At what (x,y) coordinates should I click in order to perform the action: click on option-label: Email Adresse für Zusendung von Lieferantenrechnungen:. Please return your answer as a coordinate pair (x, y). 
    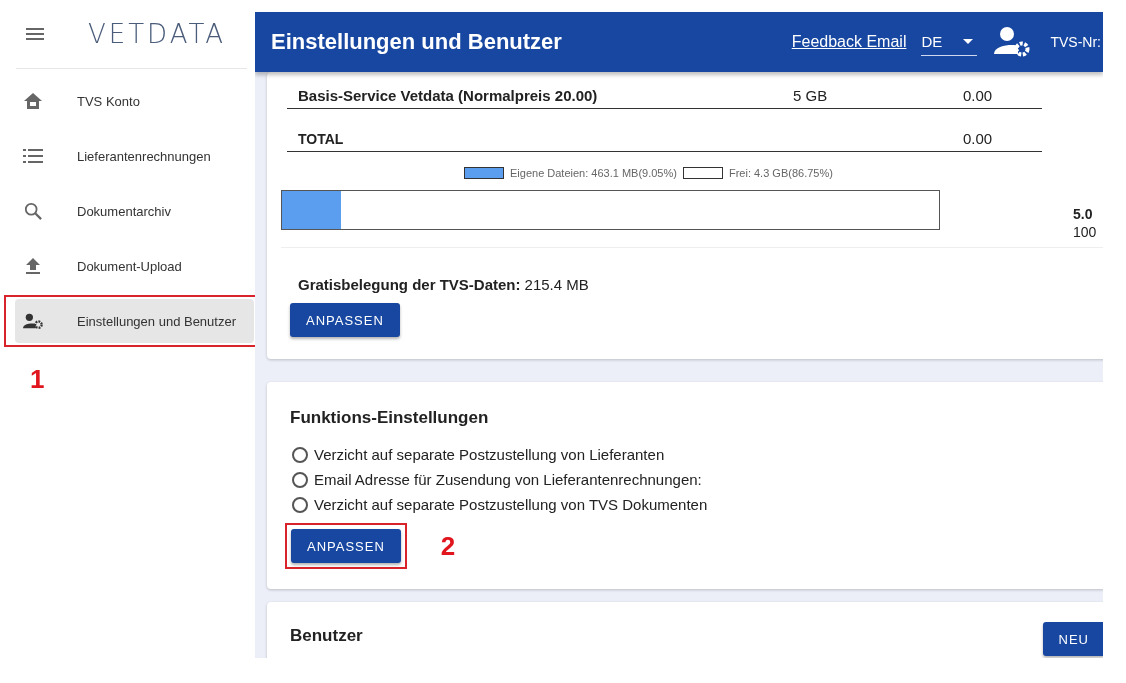
    Looking at the image, I should click on (508, 479).